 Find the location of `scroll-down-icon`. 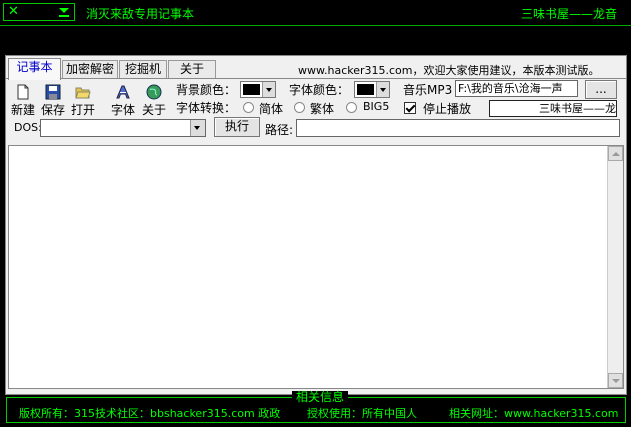

scroll-down-icon is located at coordinates (615, 380).